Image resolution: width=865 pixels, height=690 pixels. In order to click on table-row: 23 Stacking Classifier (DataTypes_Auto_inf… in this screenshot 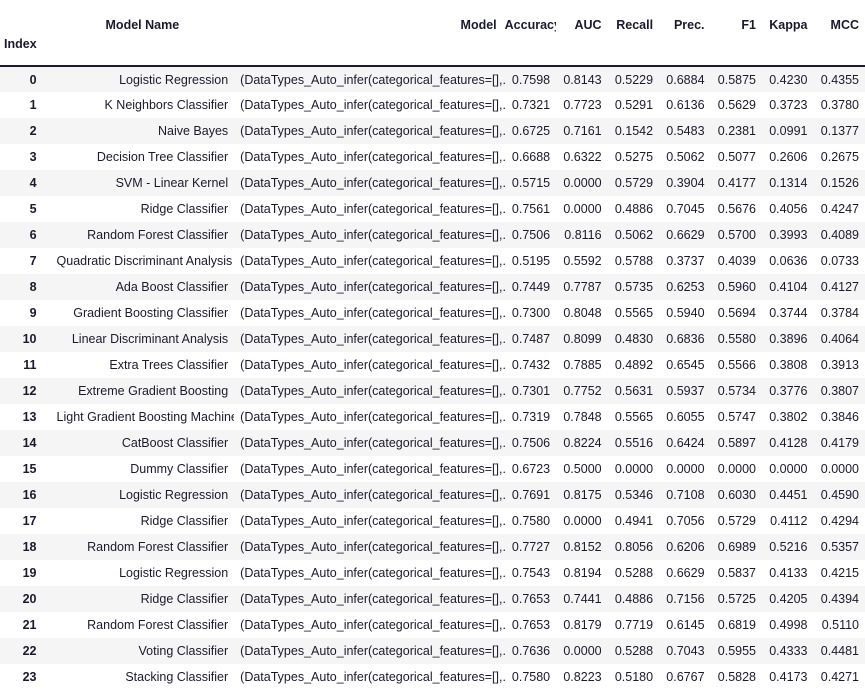, I will do `click(432, 677)`.